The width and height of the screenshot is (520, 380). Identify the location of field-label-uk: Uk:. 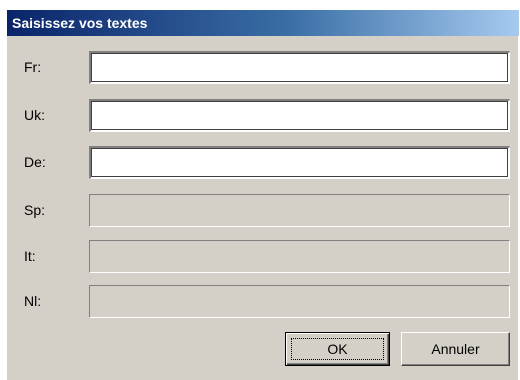
(34, 115).